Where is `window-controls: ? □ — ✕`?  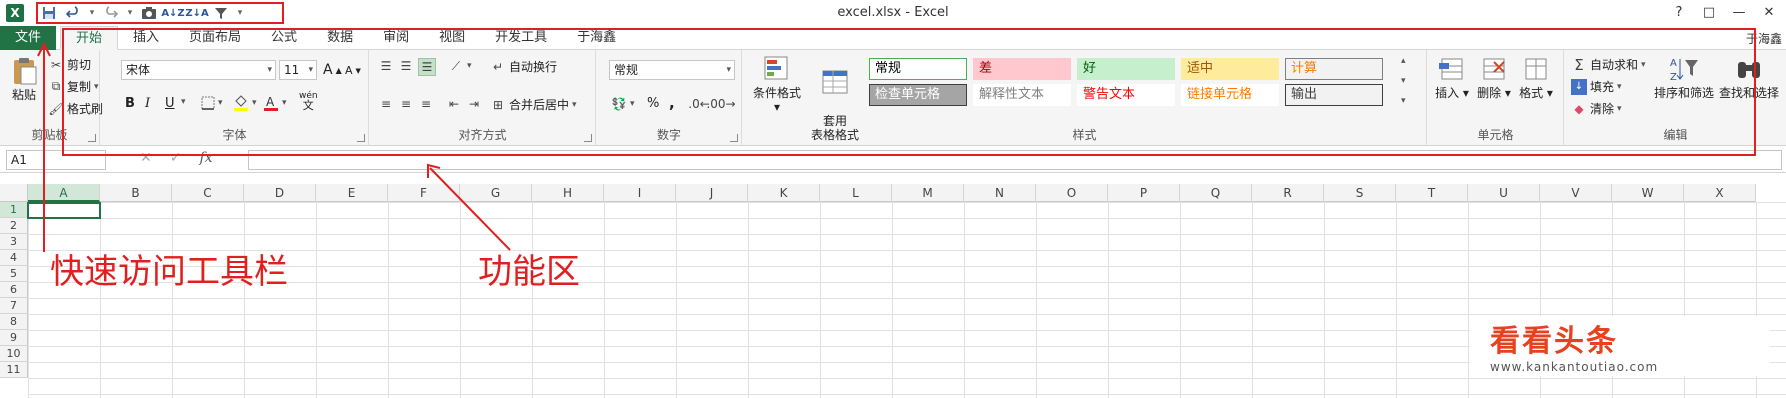
window-controls: ? □ — ✕ is located at coordinates (1724, 12).